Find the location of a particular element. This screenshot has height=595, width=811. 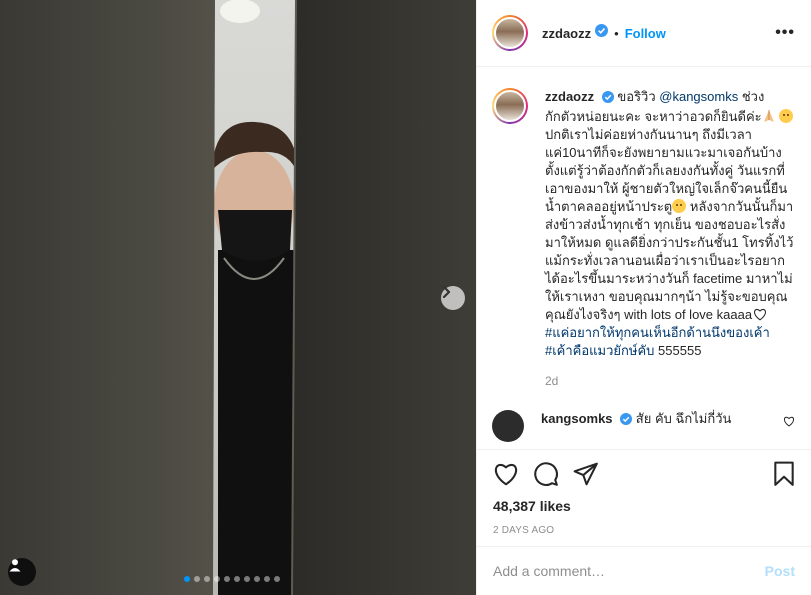

comment-like-icon is located at coordinates (789, 423).